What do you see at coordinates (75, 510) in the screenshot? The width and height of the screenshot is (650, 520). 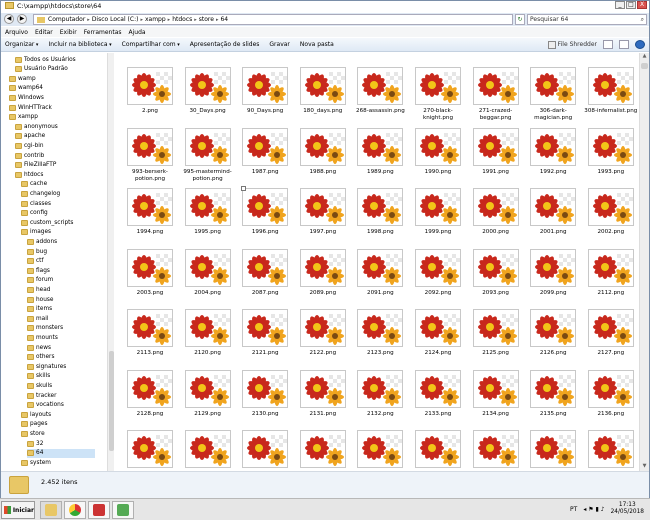 I see `taskbar-chrome` at bounding box center [75, 510].